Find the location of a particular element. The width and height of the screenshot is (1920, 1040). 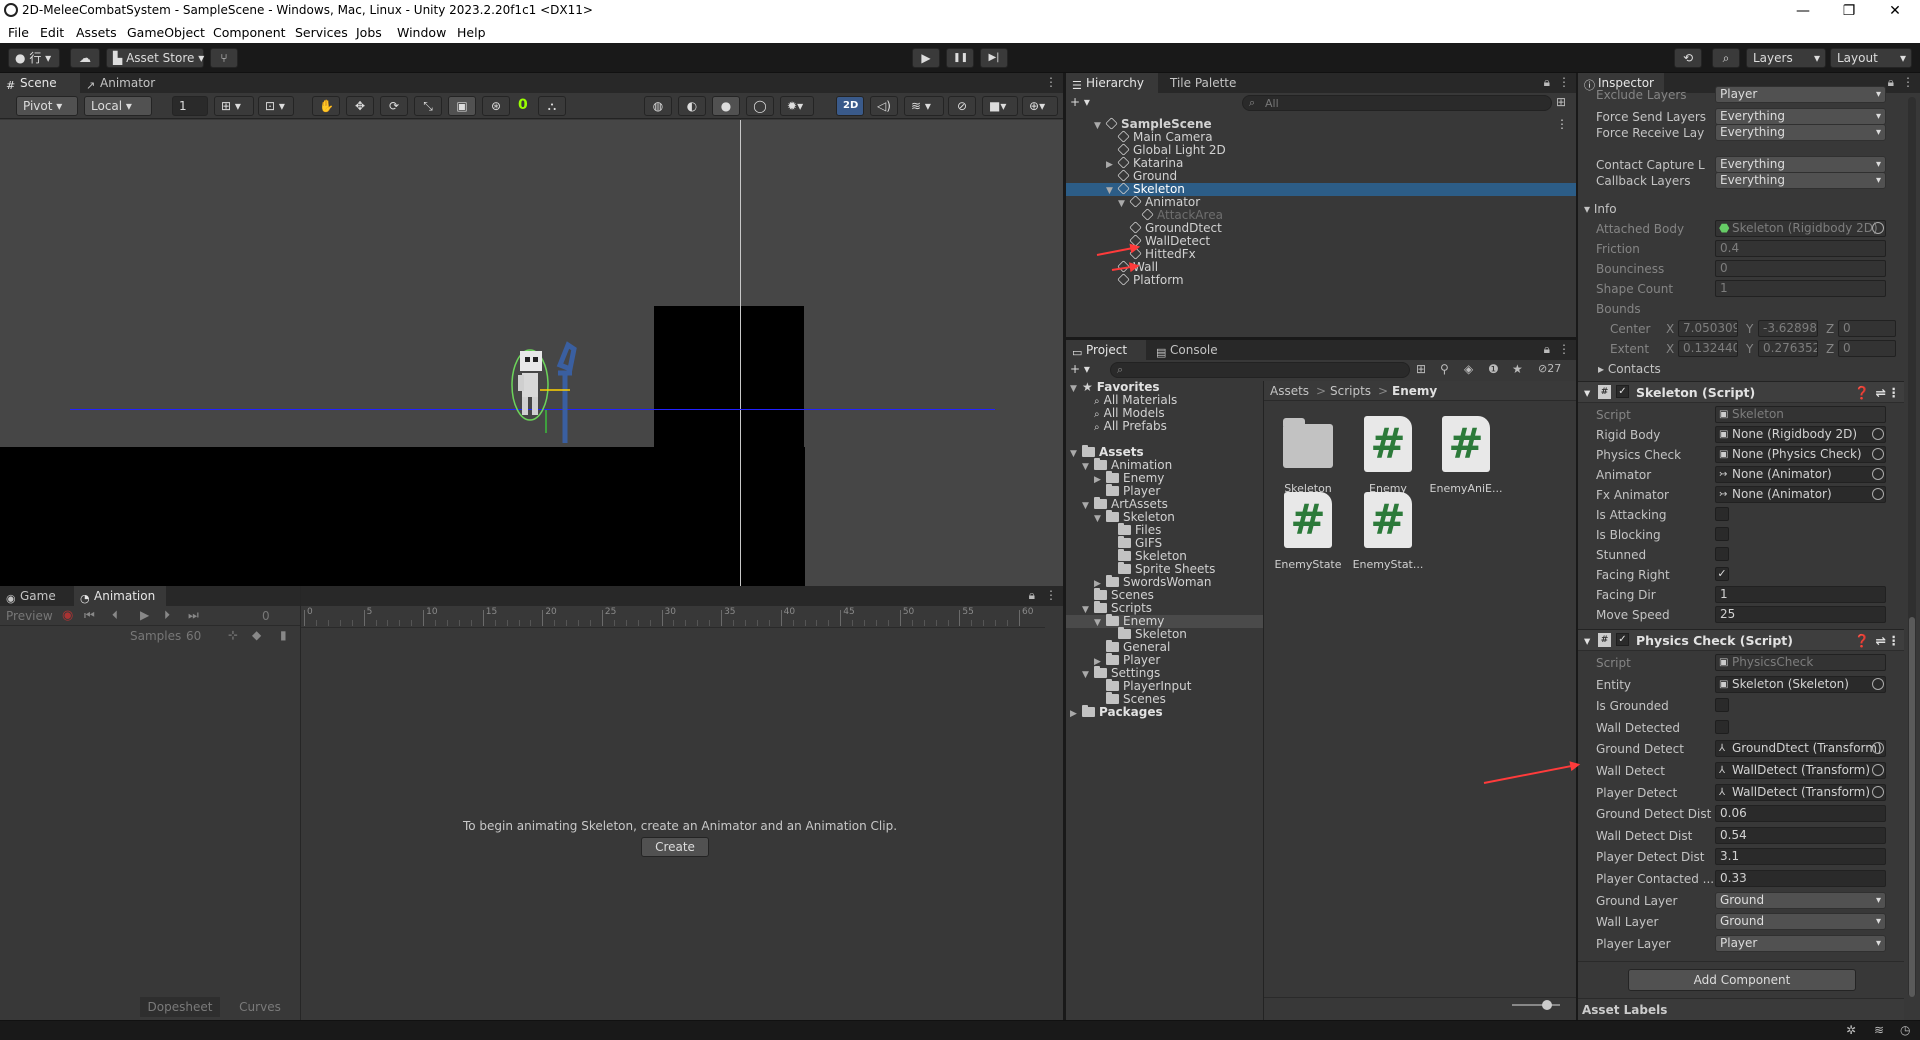

pivot-dropdown: Pivot ▾ is located at coordinates (47, 106).